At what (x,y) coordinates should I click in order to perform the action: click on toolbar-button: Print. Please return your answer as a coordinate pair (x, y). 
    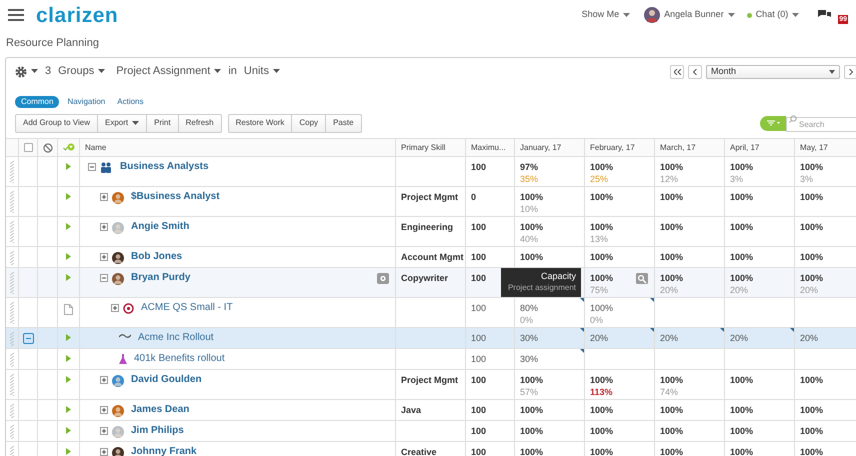
    Looking at the image, I should click on (162, 123).